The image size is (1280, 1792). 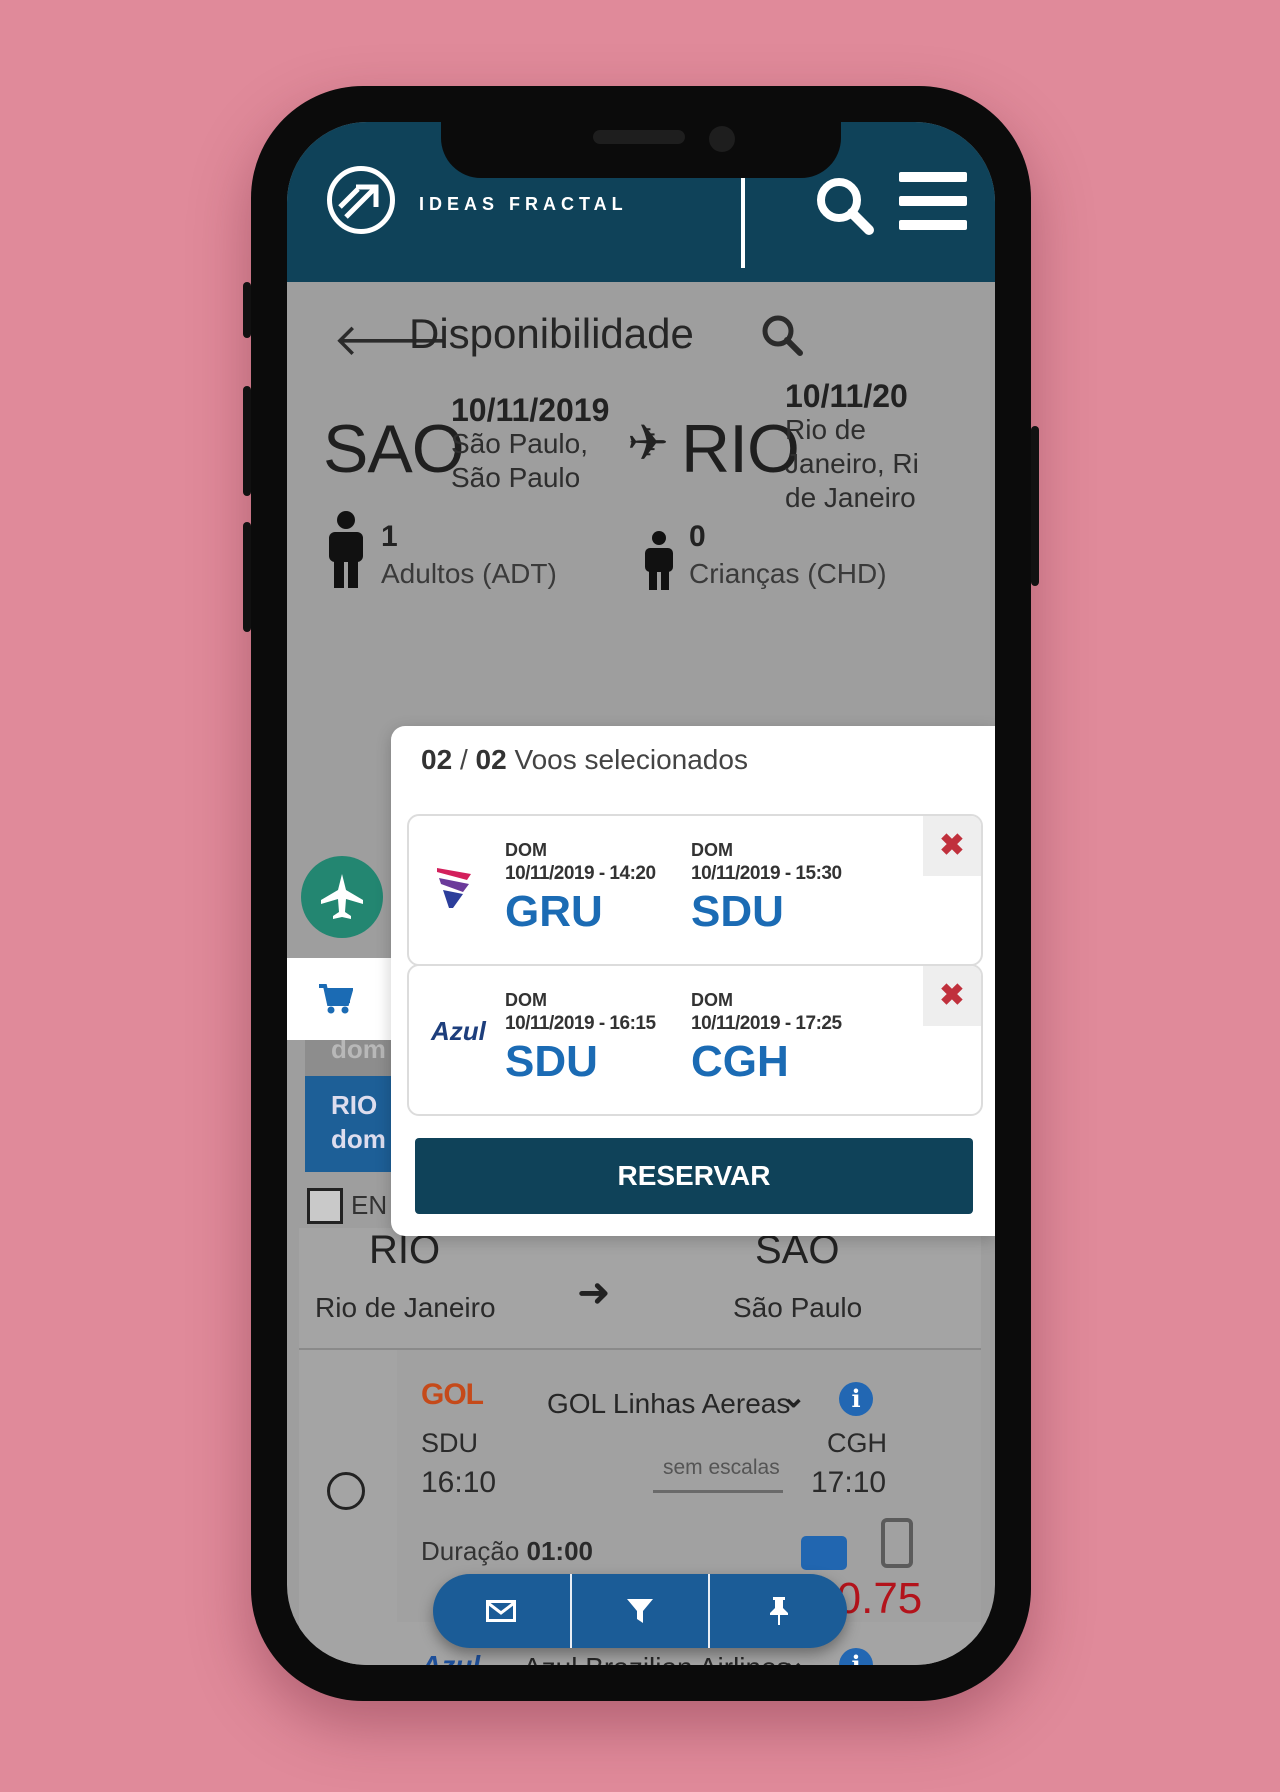 I want to click on plane-icon: ✈, so click(x=648, y=443).